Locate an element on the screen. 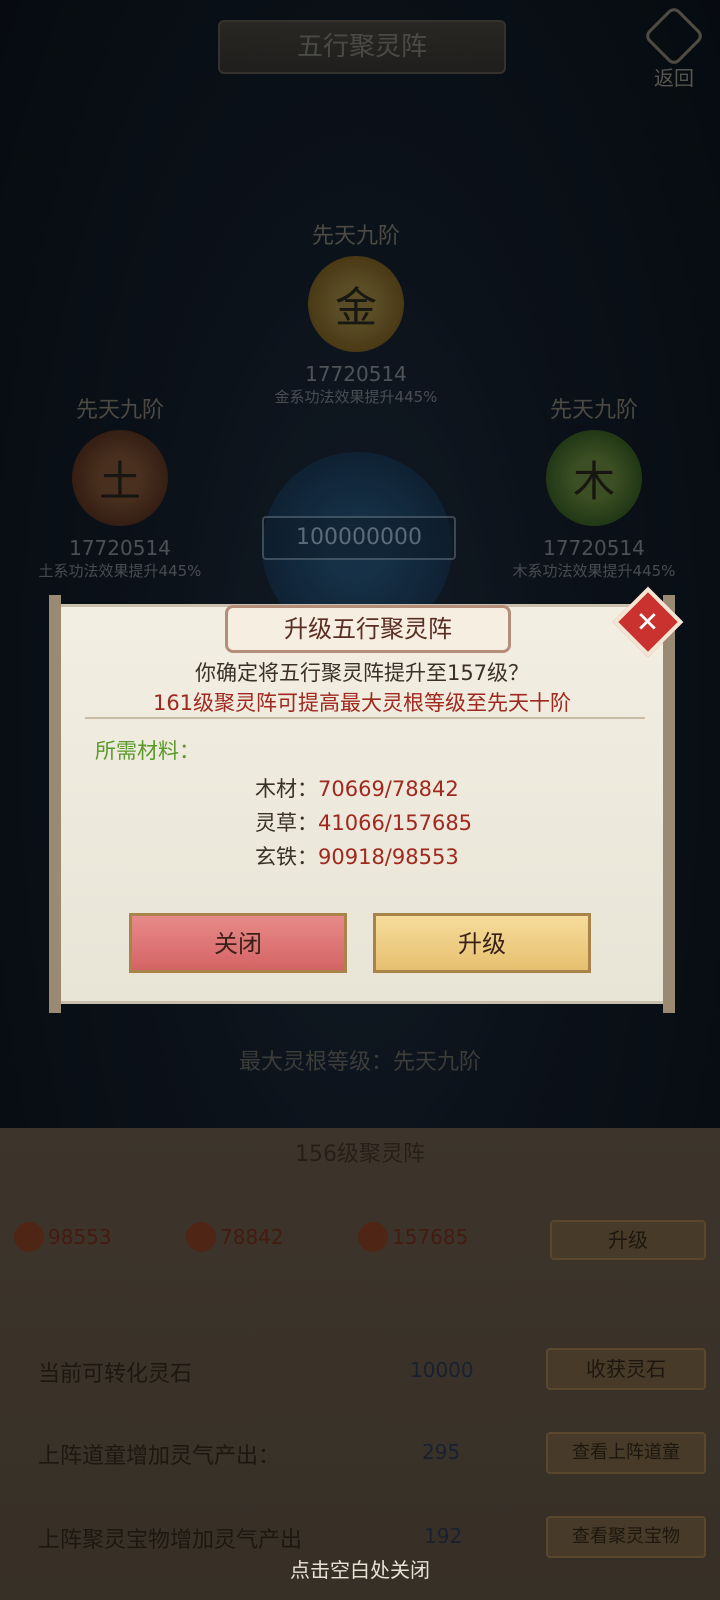  close-icon: ✕ is located at coordinates (648, 622).